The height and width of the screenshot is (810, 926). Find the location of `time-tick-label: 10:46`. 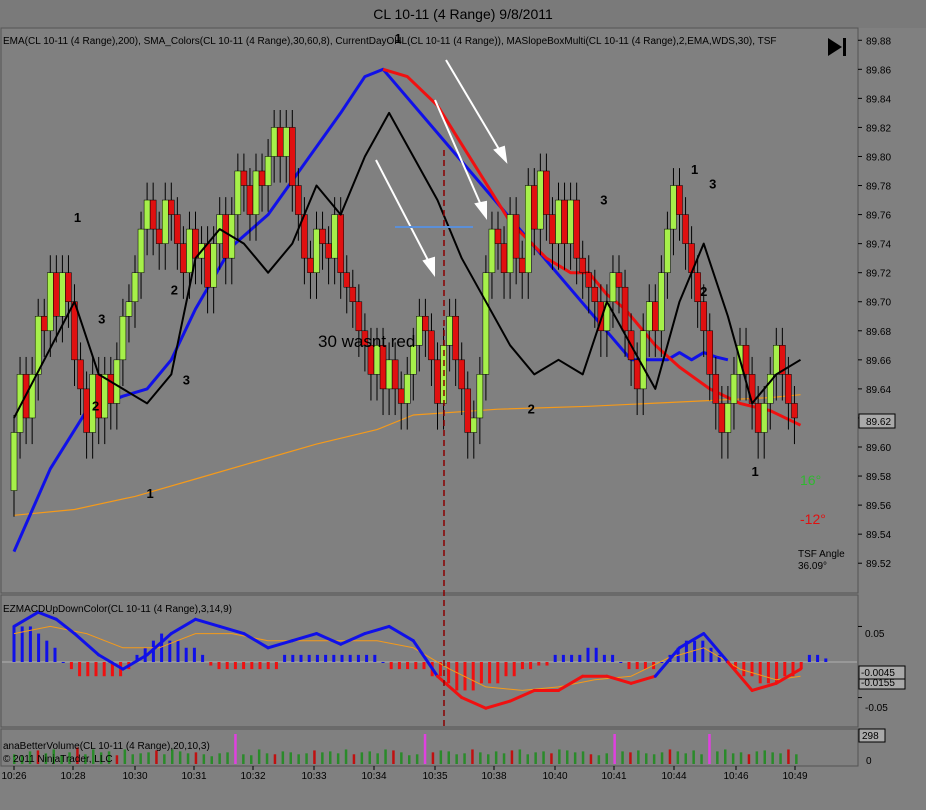

time-tick-label: 10:46 is located at coordinates (735, 776).